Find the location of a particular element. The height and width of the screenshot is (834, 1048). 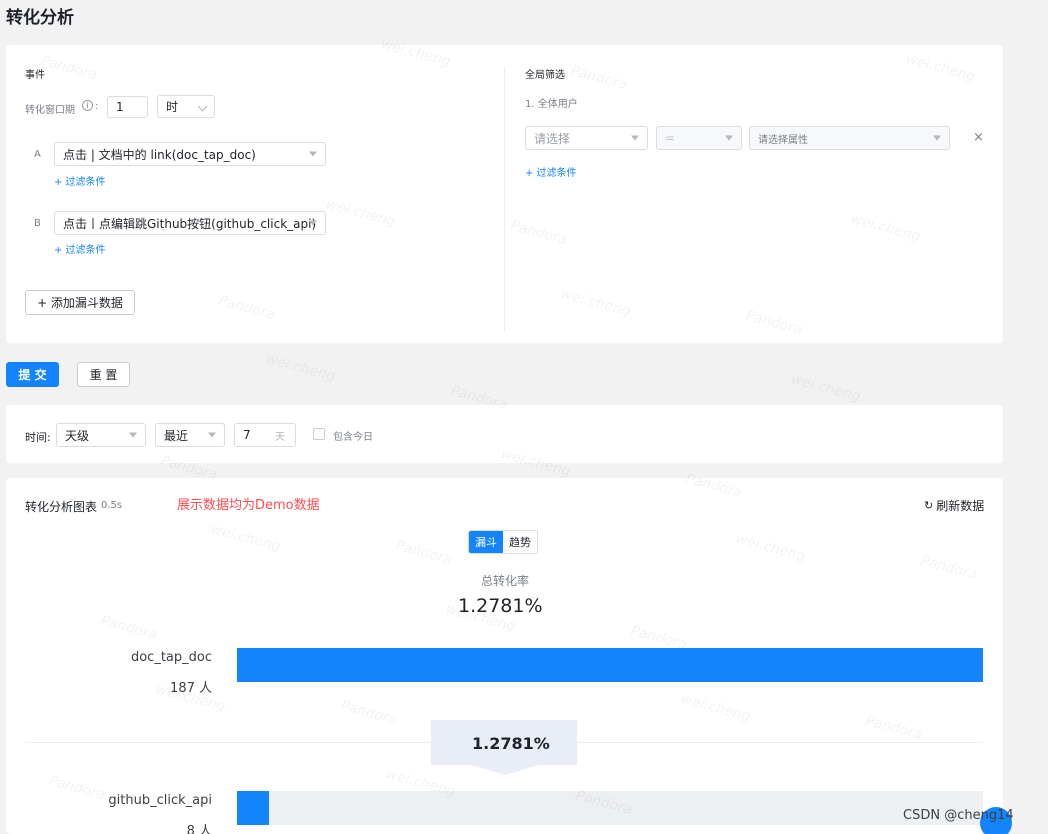

include-today-label: 包含今日 is located at coordinates (353, 437).